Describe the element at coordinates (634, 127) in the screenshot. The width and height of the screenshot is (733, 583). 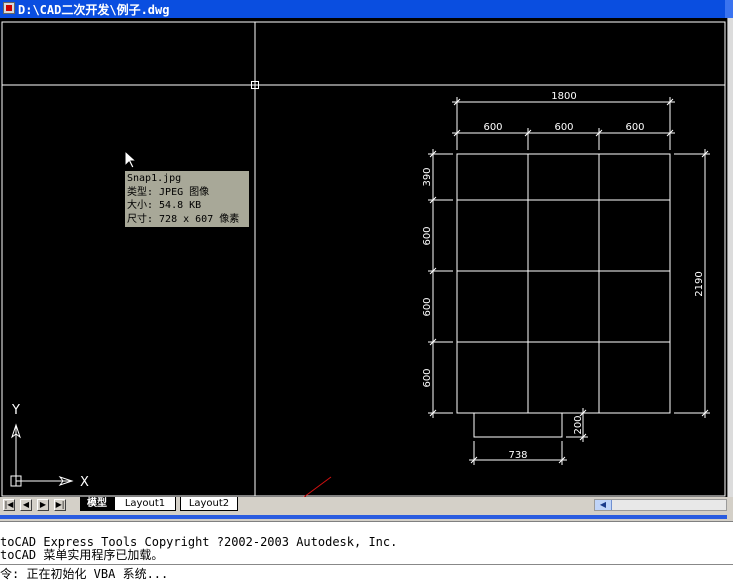
I see `dim-col3: 600` at that location.